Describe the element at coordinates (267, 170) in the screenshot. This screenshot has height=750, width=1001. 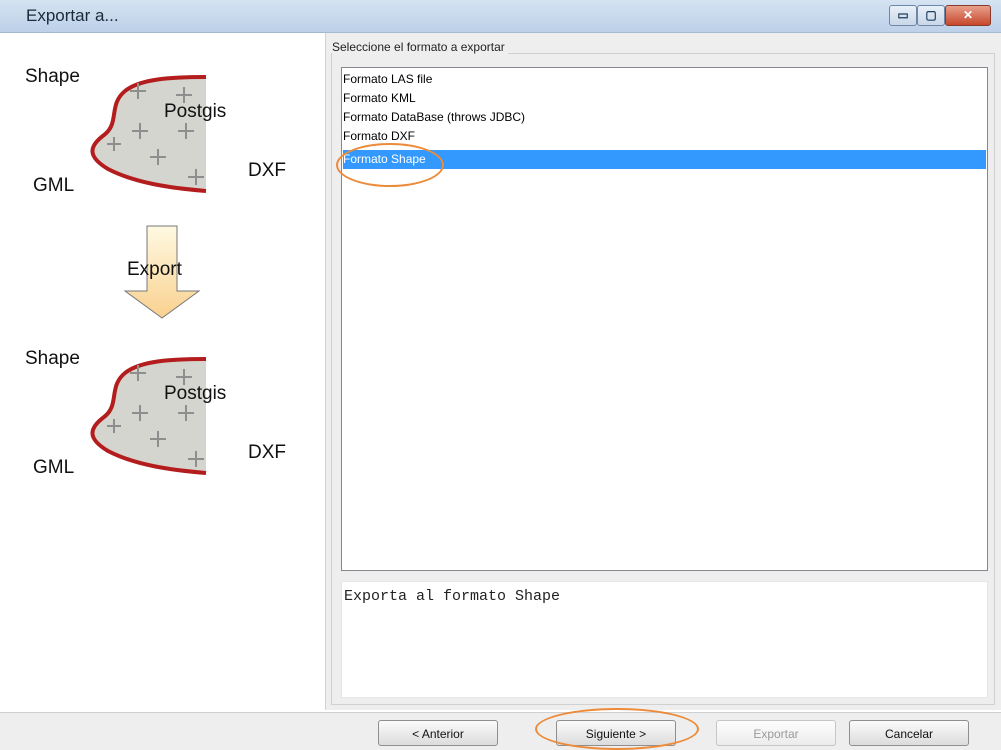
I see `label-dxf-top: DXF` at that location.